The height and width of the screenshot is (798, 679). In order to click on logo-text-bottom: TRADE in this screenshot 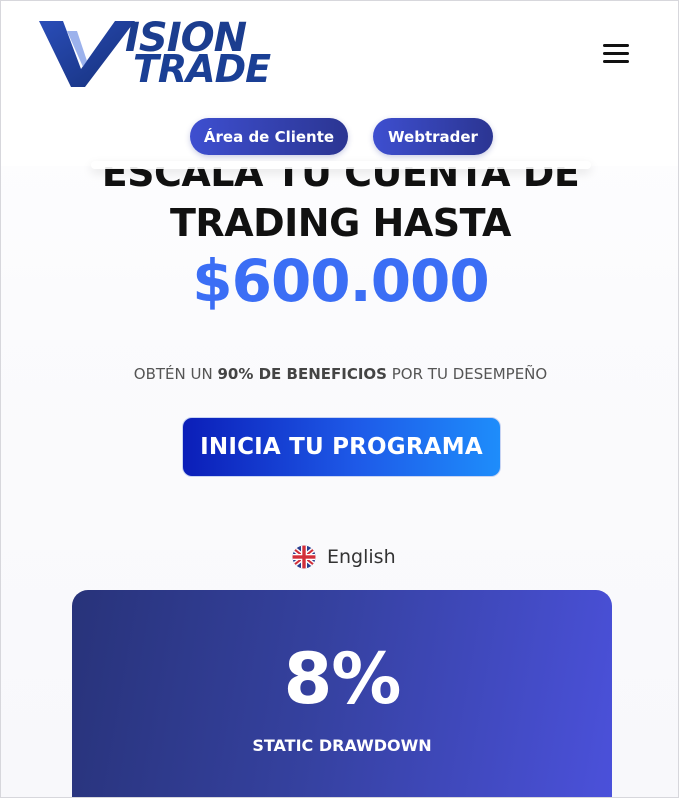, I will do `click(202, 69)`.